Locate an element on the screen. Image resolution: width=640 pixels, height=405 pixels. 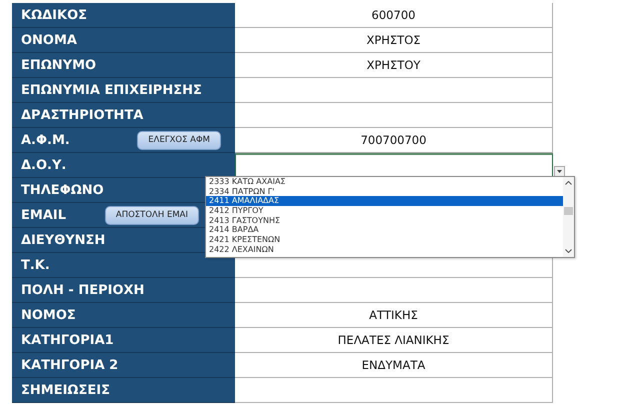
value-cell: ΧΡΗΣΤΟΥ is located at coordinates (394, 65).